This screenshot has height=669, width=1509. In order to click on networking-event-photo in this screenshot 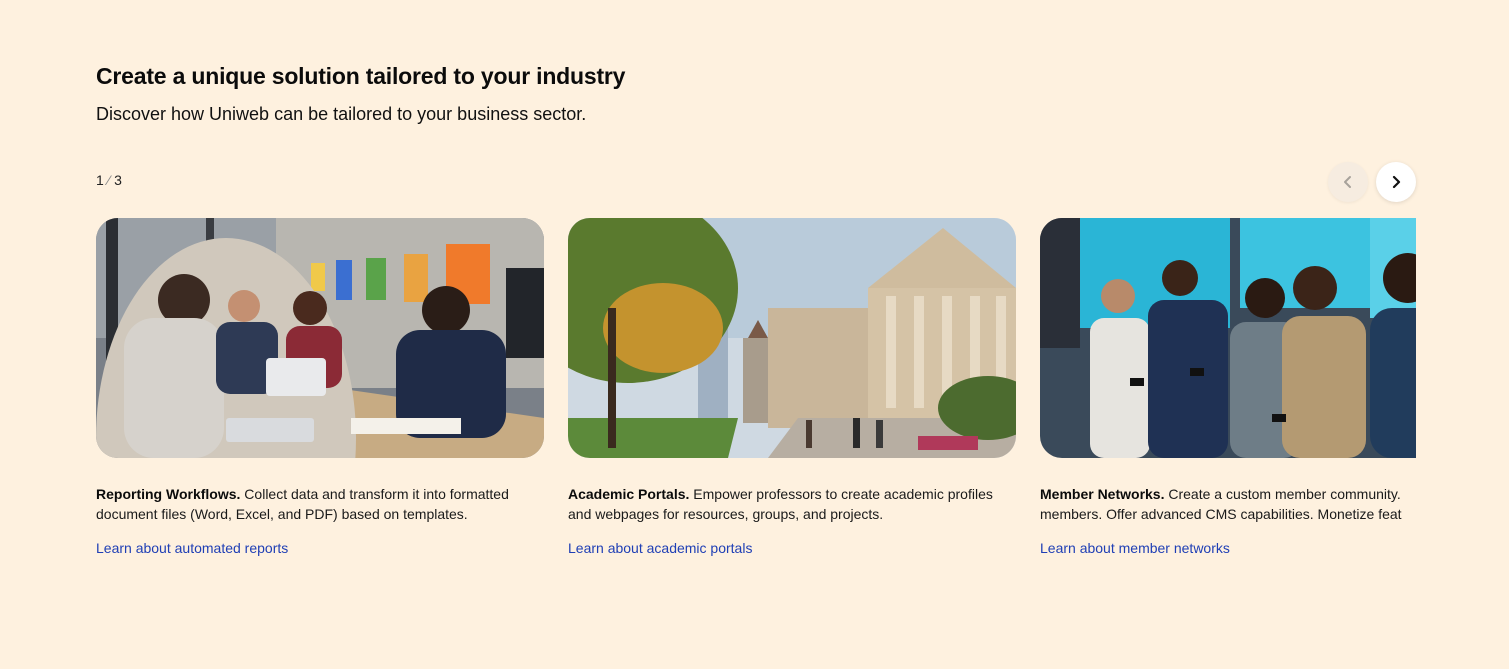, I will do `click(1228, 338)`.